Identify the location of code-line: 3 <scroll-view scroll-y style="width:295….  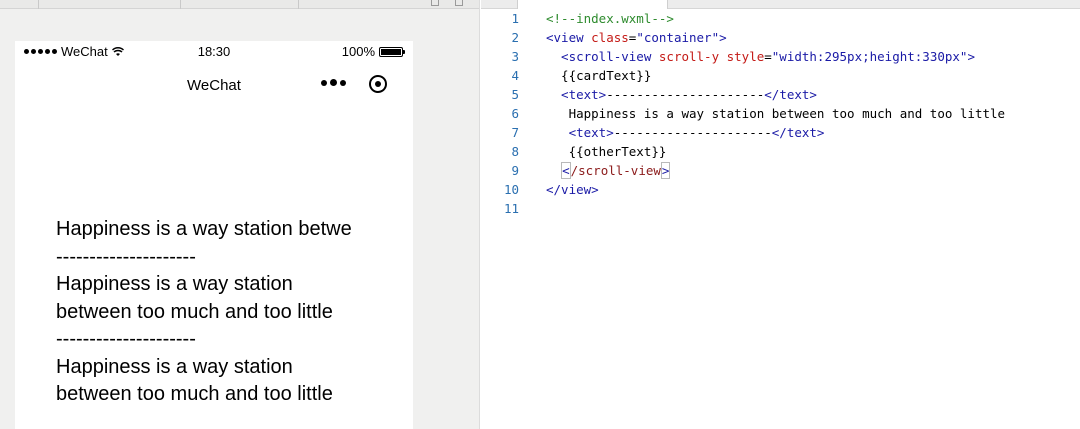
(780, 56).